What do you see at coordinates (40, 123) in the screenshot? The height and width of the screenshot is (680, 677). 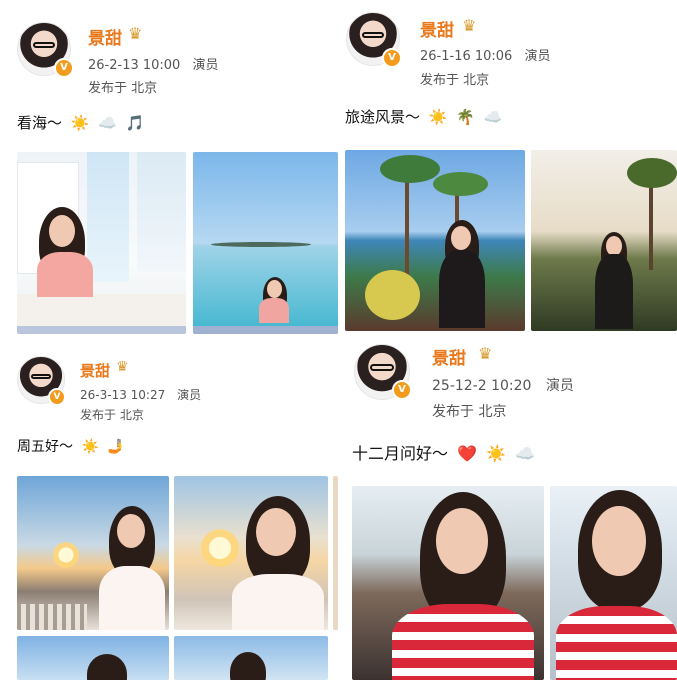 I see `post-text: 看海～` at bounding box center [40, 123].